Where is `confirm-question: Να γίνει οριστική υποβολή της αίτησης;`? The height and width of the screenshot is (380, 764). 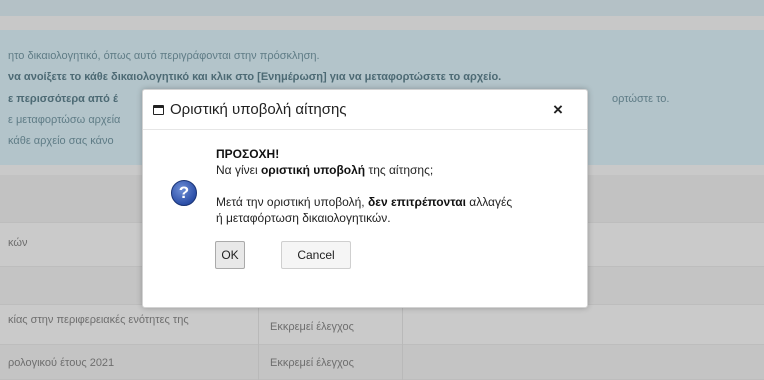 confirm-question: Να γίνει οριστική υποβολή της αίτησης; is located at coordinates (324, 170).